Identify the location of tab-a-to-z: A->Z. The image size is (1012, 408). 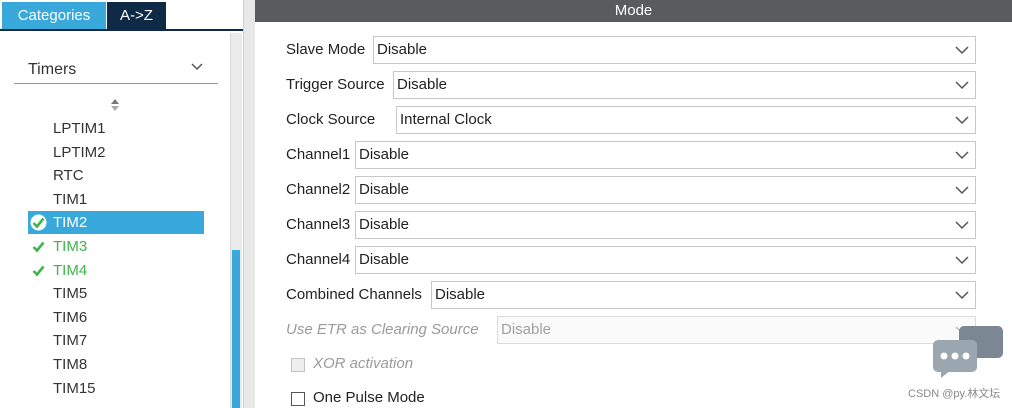
(136, 15).